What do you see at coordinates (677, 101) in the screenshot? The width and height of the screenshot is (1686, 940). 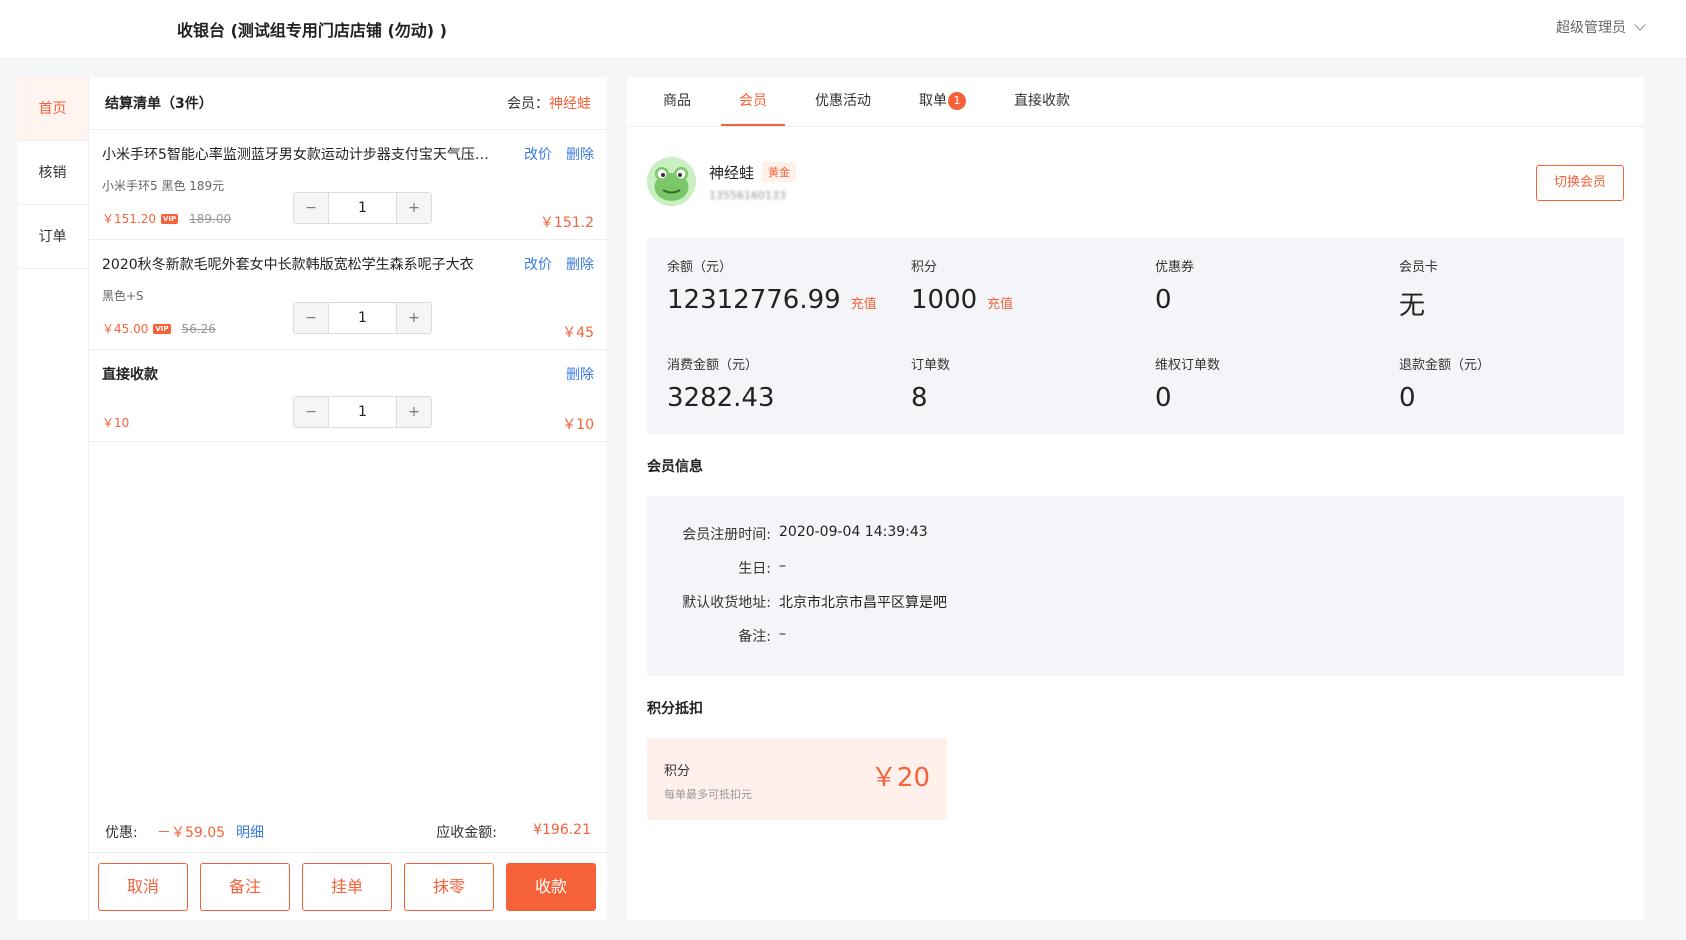 I see `tab-products: 商品` at bounding box center [677, 101].